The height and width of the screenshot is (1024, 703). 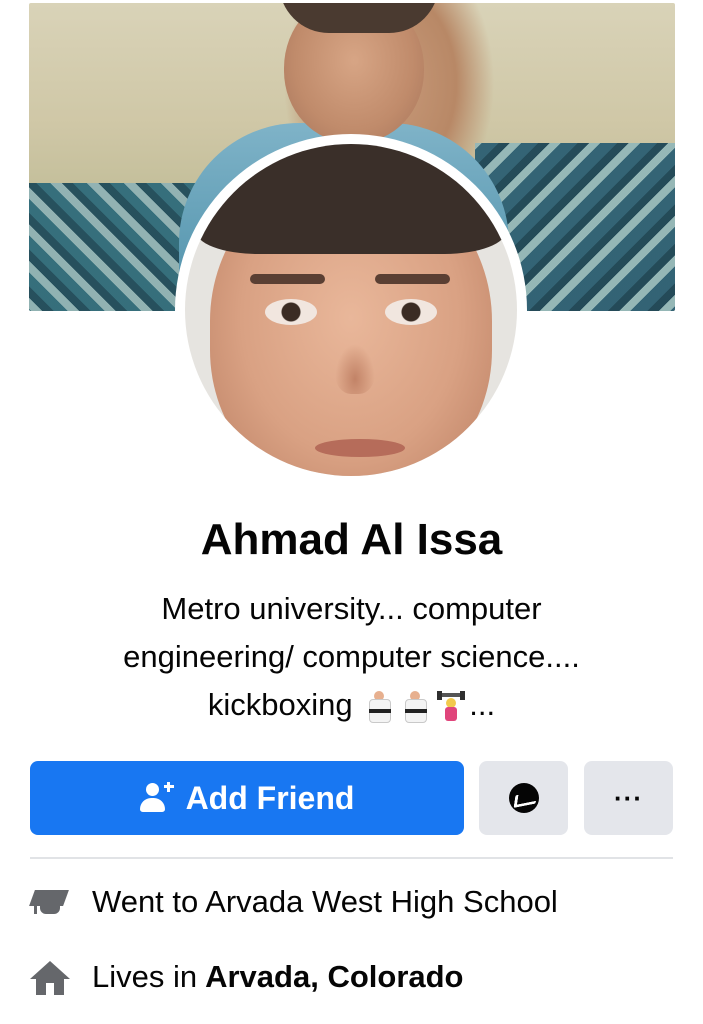 I want to click on weight-lifting-icon, so click(x=451, y=706).